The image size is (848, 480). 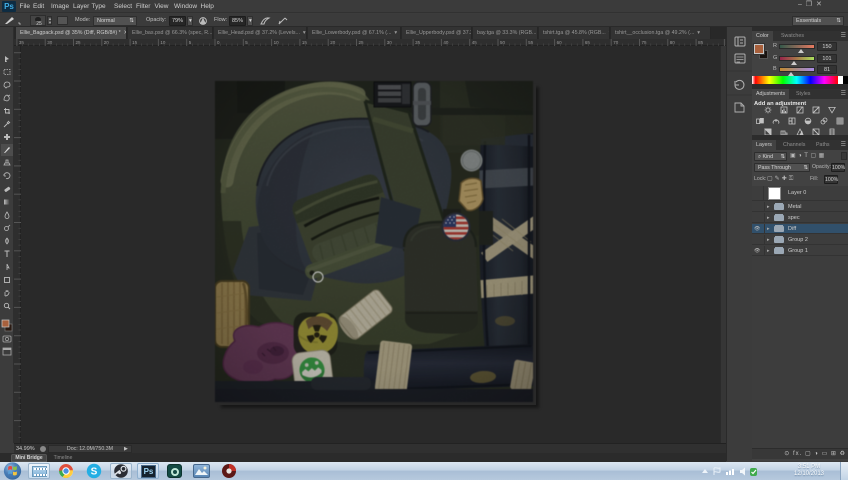 What do you see at coordinates (645, 42) in the screenshot?
I see `svg-text: 75` at bounding box center [645, 42].